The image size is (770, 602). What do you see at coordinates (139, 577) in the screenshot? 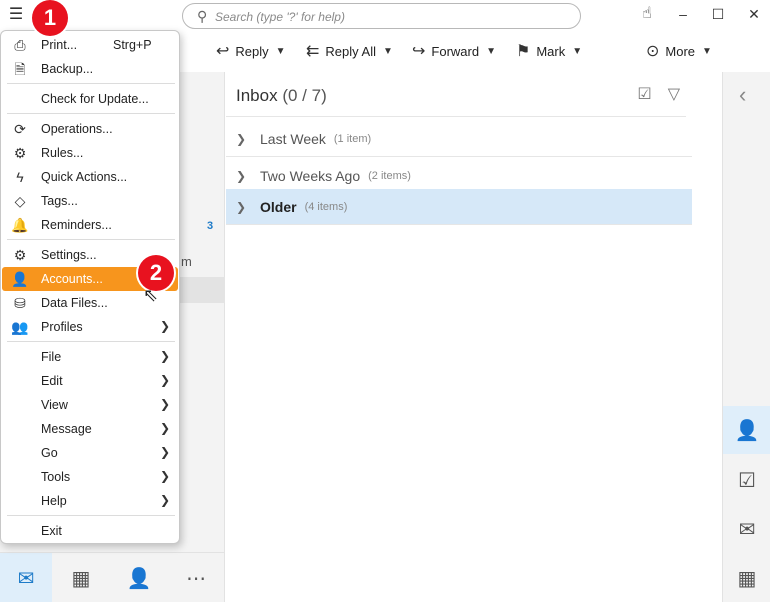
I see `contacts-icon: 👤` at bounding box center [139, 577].